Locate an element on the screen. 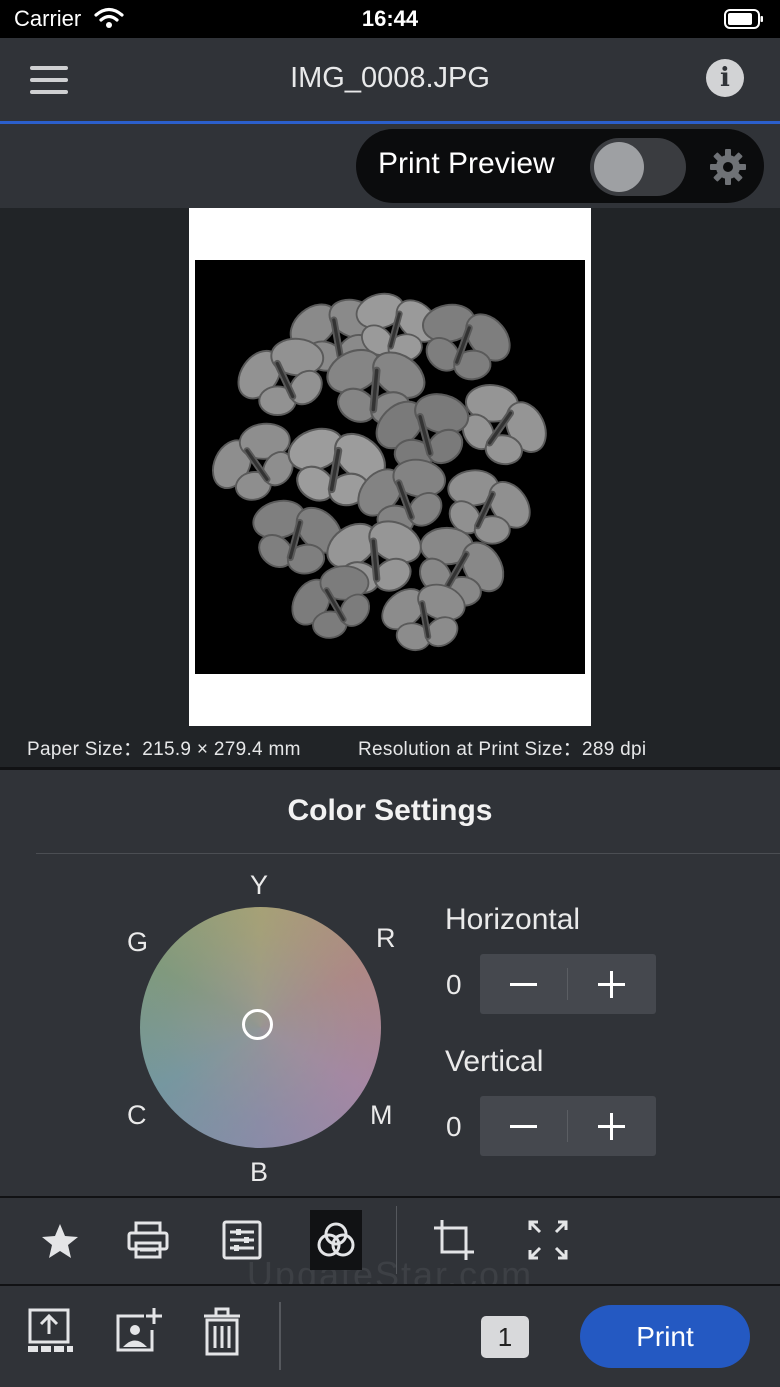 This screenshot has width=780, height=1387. horizontal-label: Horizontal is located at coordinates (513, 919).